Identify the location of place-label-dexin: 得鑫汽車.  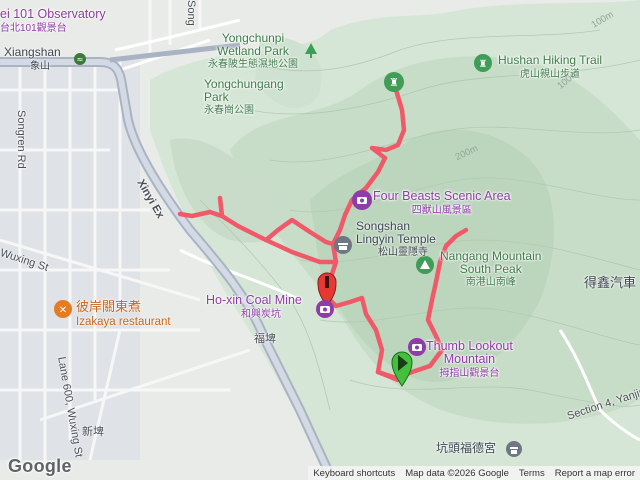
(610, 283).